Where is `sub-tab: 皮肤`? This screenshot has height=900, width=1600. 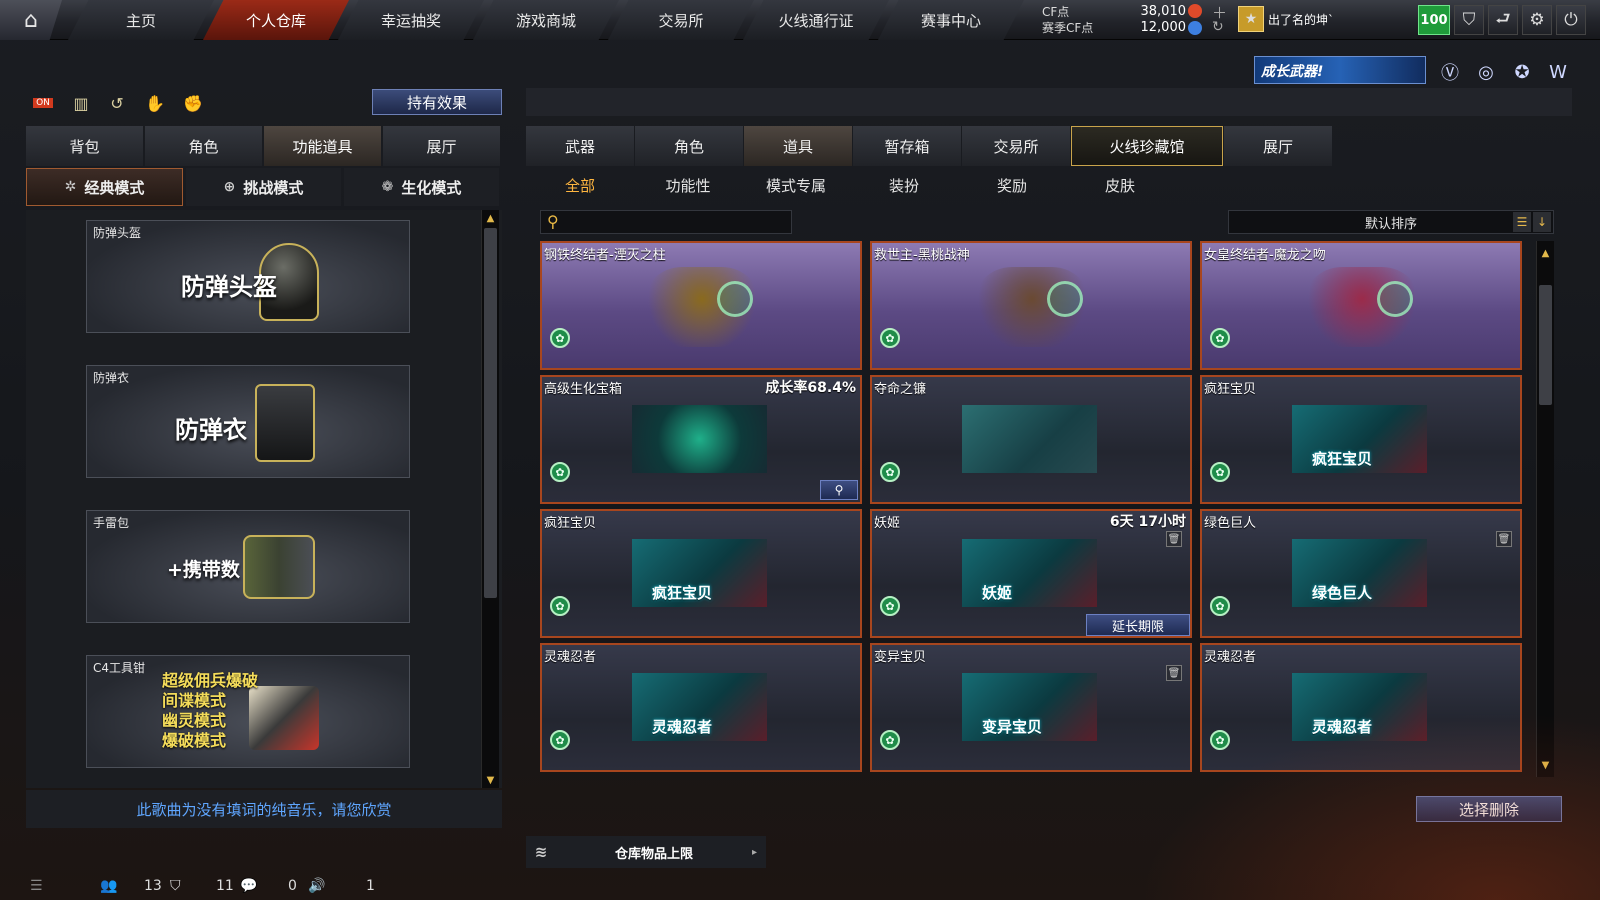
sub-tab: 皮肤 is located at coordinates (1120, 185).